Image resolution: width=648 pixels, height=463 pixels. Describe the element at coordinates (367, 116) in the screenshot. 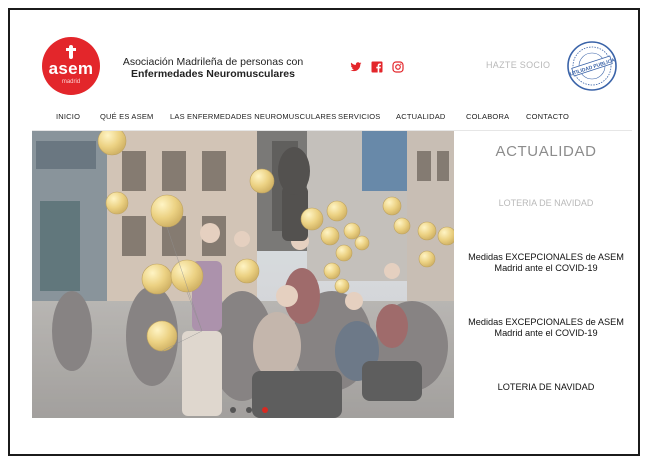

I see `nav-item-servicios: SERVICIOS` at that location.